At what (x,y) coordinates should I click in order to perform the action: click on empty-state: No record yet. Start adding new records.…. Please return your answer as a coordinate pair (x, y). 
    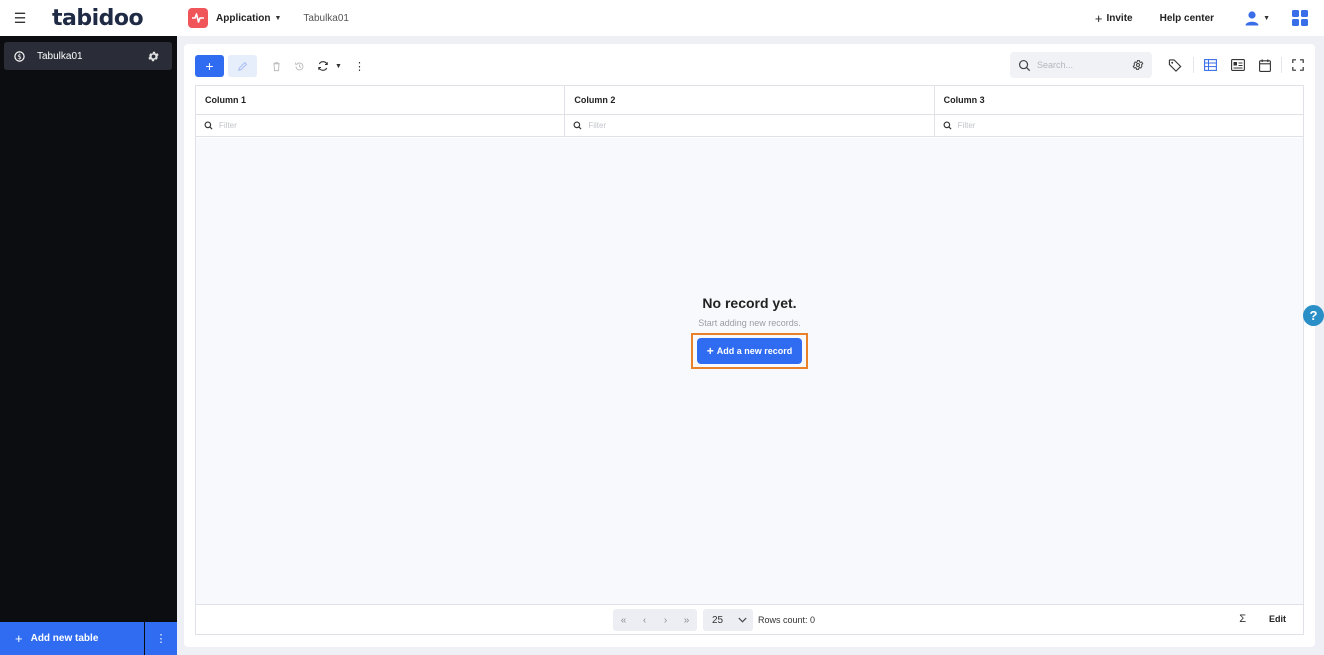
    Looking at the image, I should click on (749, 332).